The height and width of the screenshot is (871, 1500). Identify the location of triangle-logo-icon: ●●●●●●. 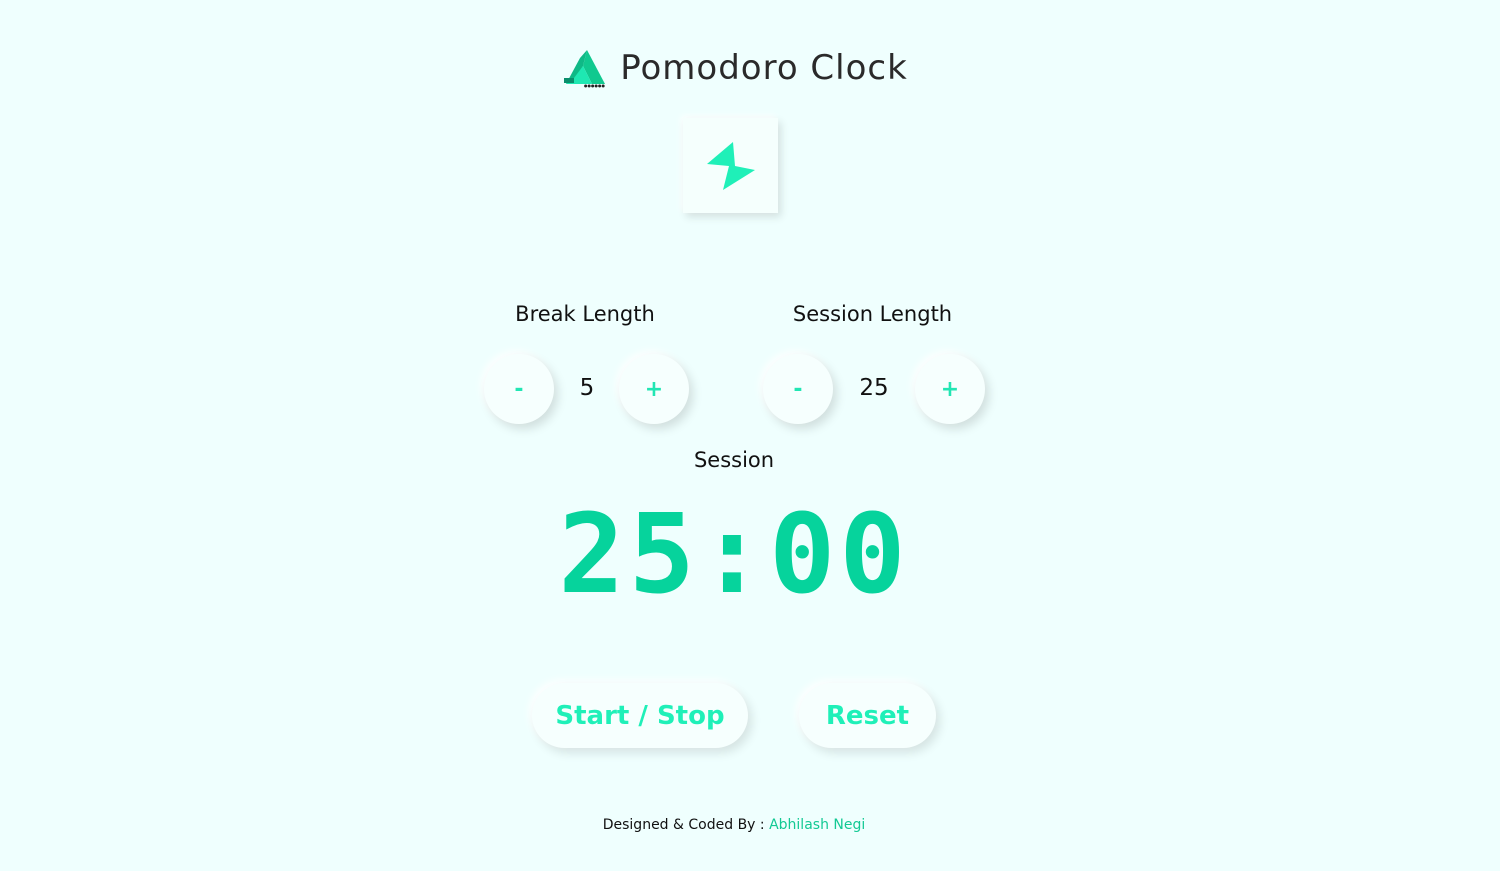
(585, 69).